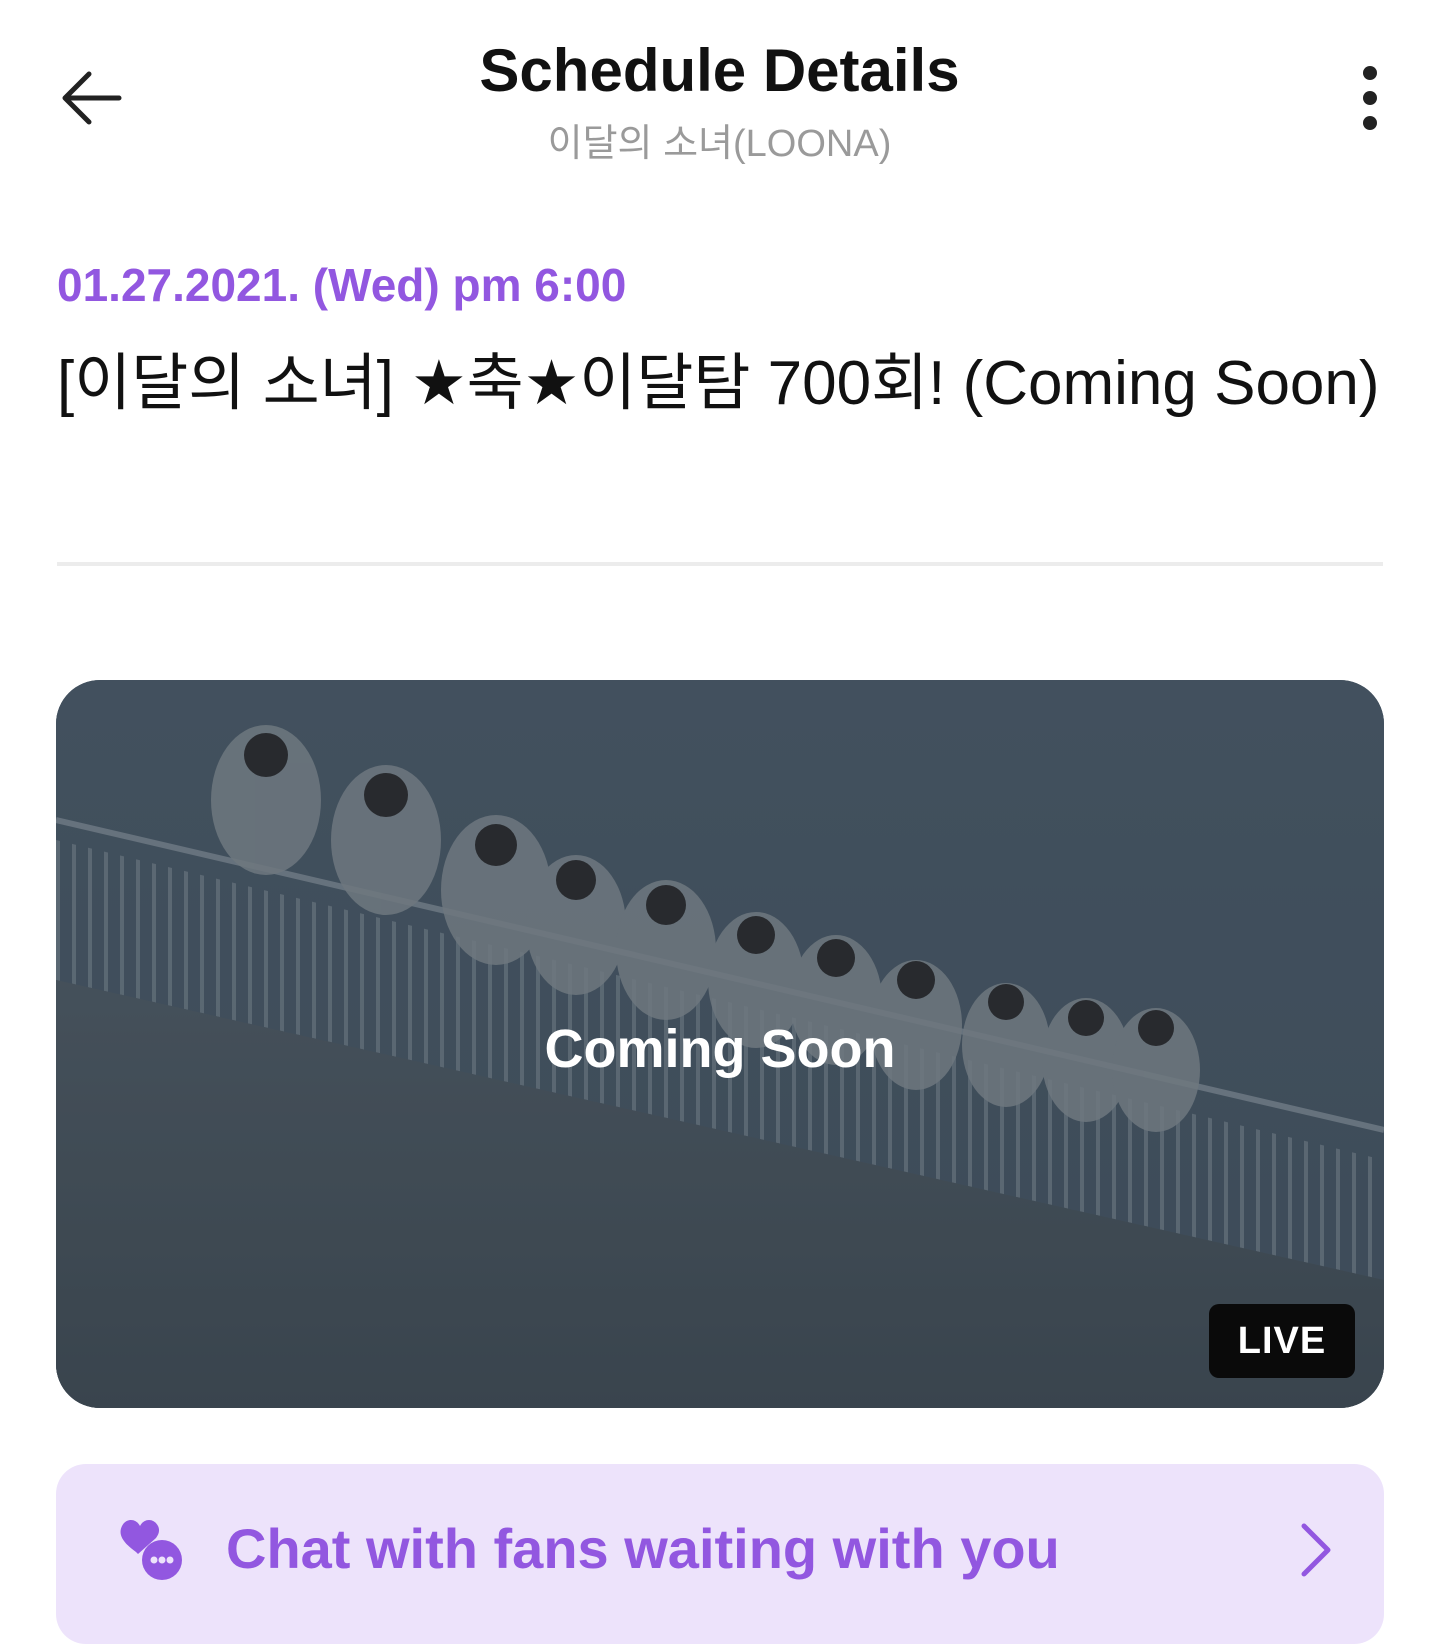 Image resolution: width=1439 pixels, height=1644 pixels. I want to click on event-title: [이달의 소녀] ★축★이달탐 700회! (Coming Soon), so click(718, 383).